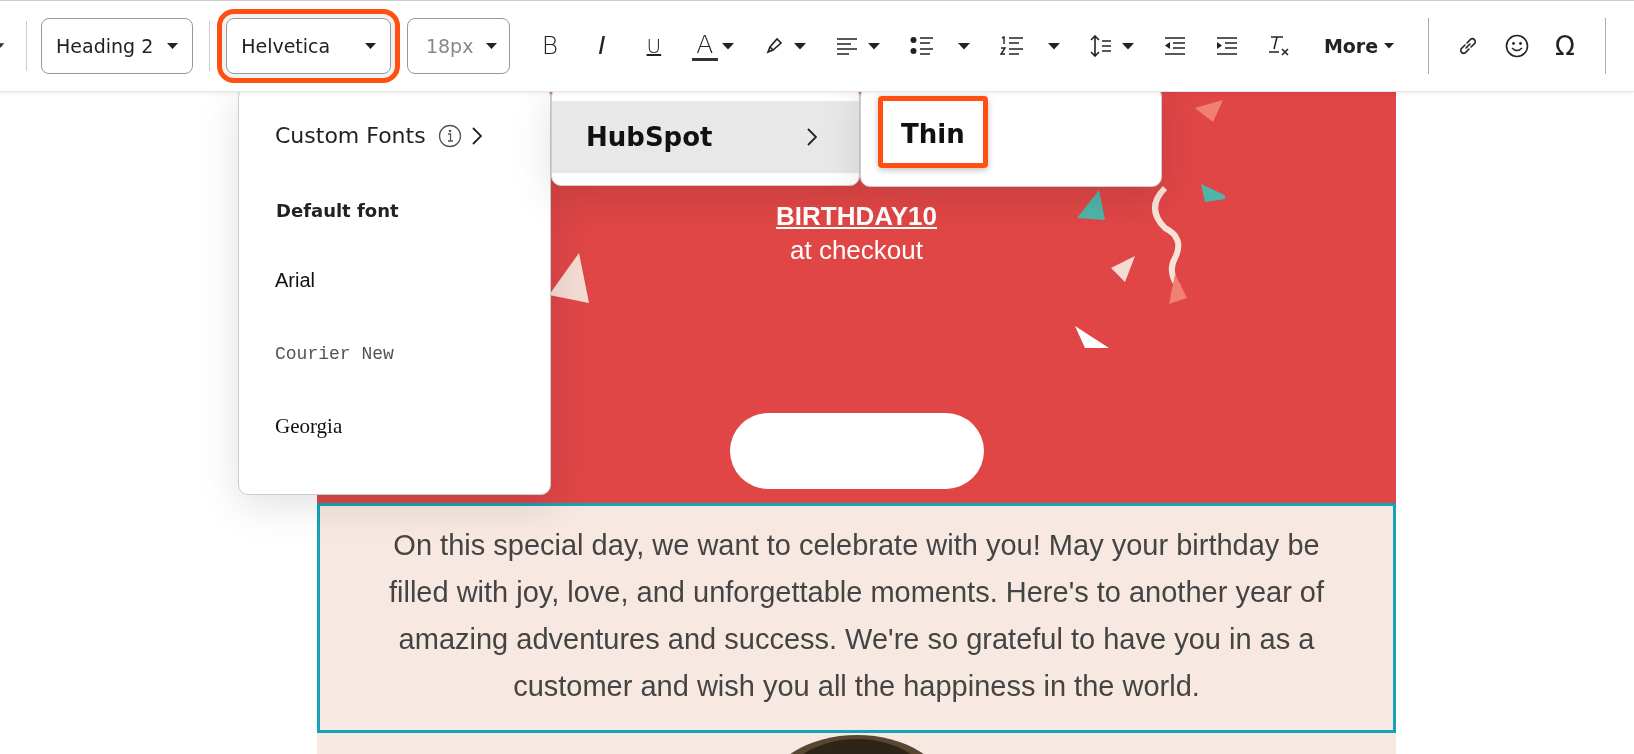 This screenshot has width=1634, height=754. Describe the element at coordinates (449, 135) in the screenshot. I see `info-icon` at that location.